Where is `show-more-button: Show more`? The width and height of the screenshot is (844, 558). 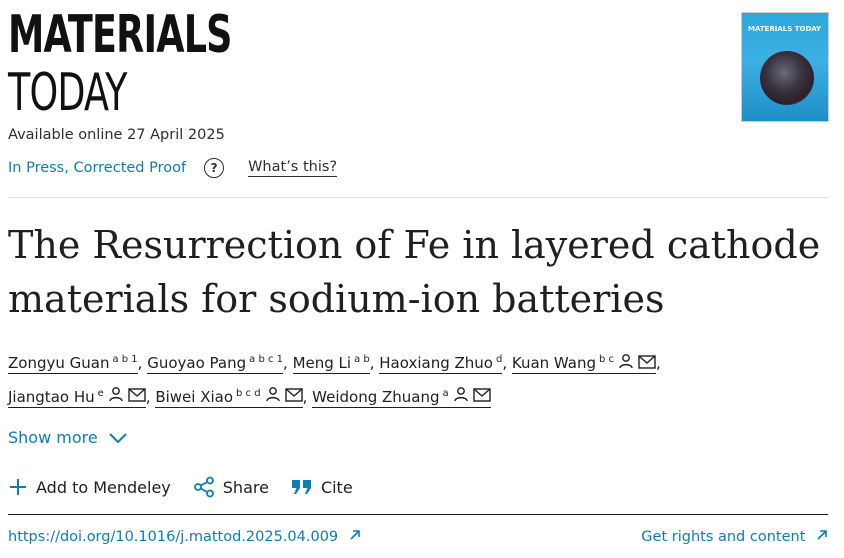 show-more-button: Show more is located at coordinates (68, 437).